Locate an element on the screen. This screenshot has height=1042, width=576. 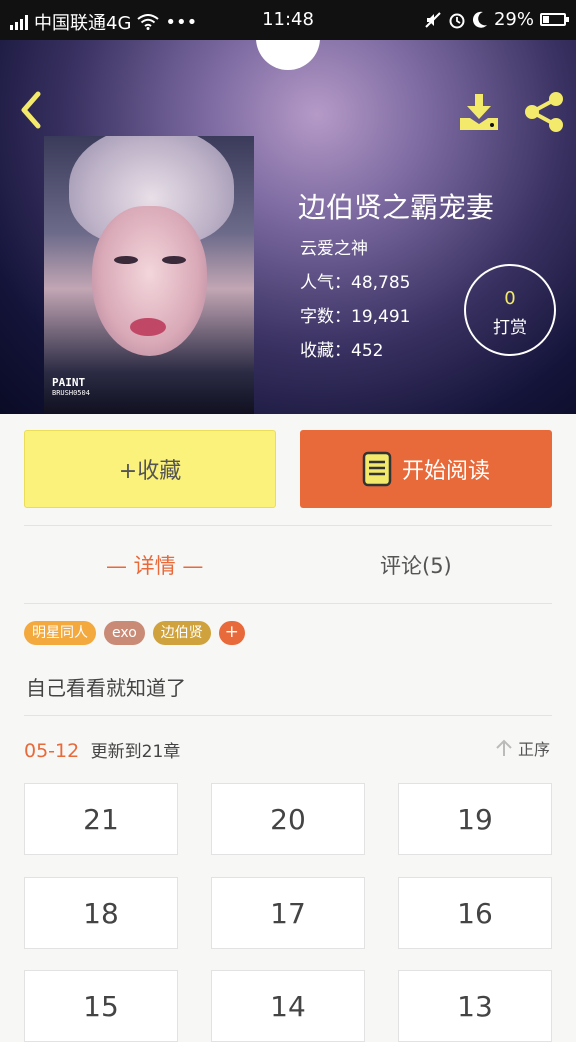
share-icon is located at coordinates (544, 112).